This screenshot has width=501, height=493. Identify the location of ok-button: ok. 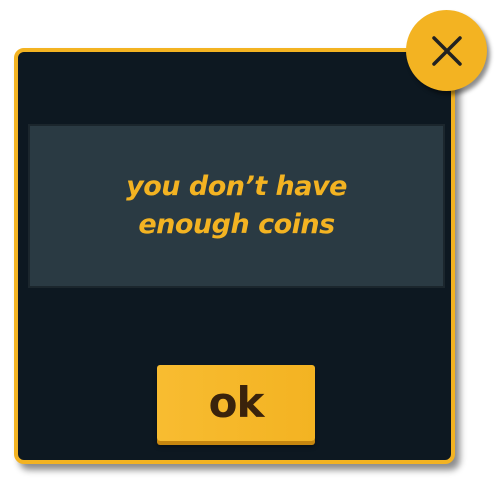
(236, 403).